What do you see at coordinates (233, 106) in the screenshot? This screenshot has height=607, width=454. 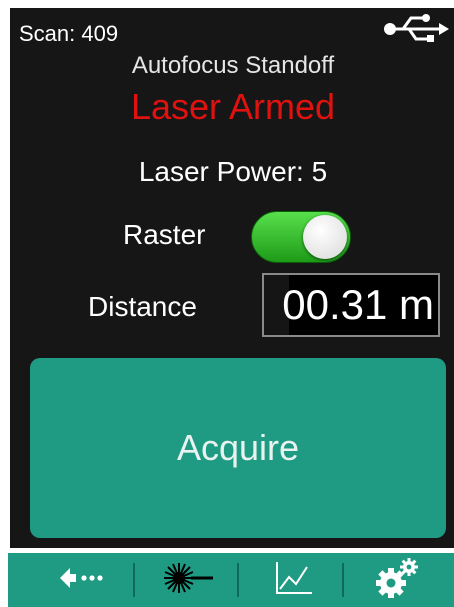 I see `laser-status: Laser Armed` at bounding box center [233, 106].